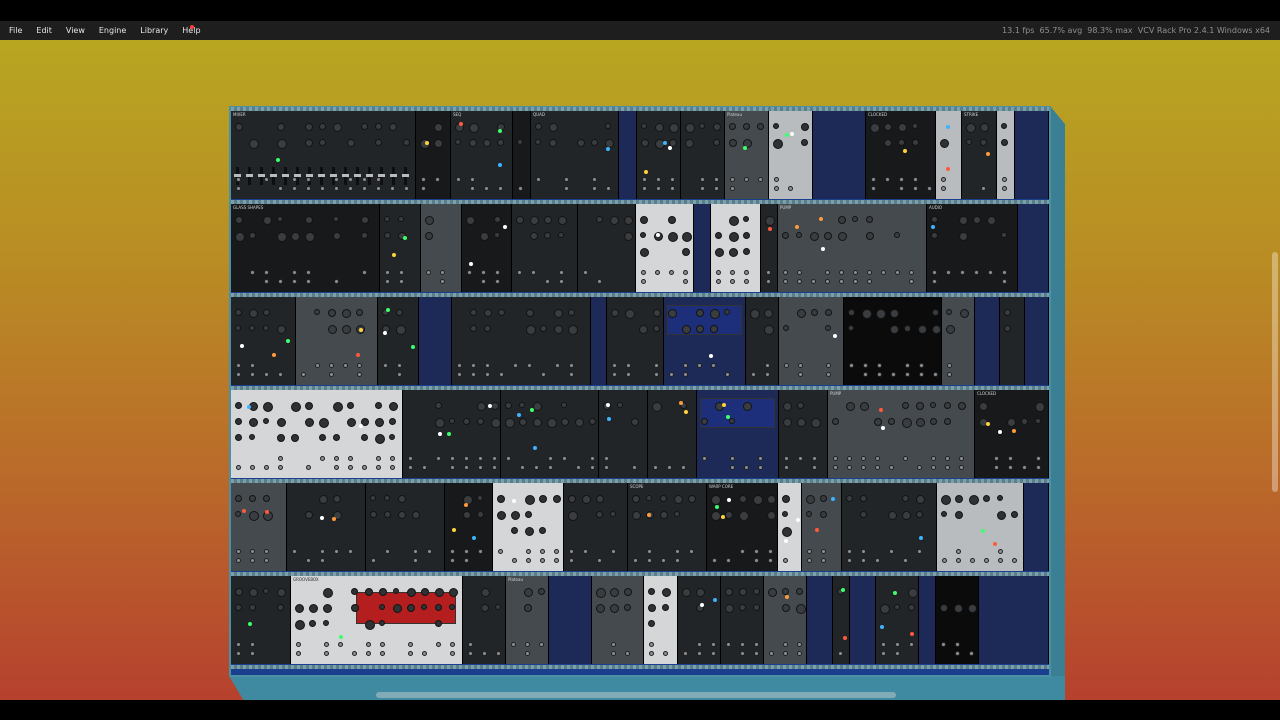 This screenshot has height=720, width=1280. I want to click on menu-library: Library, so click(154, 30).